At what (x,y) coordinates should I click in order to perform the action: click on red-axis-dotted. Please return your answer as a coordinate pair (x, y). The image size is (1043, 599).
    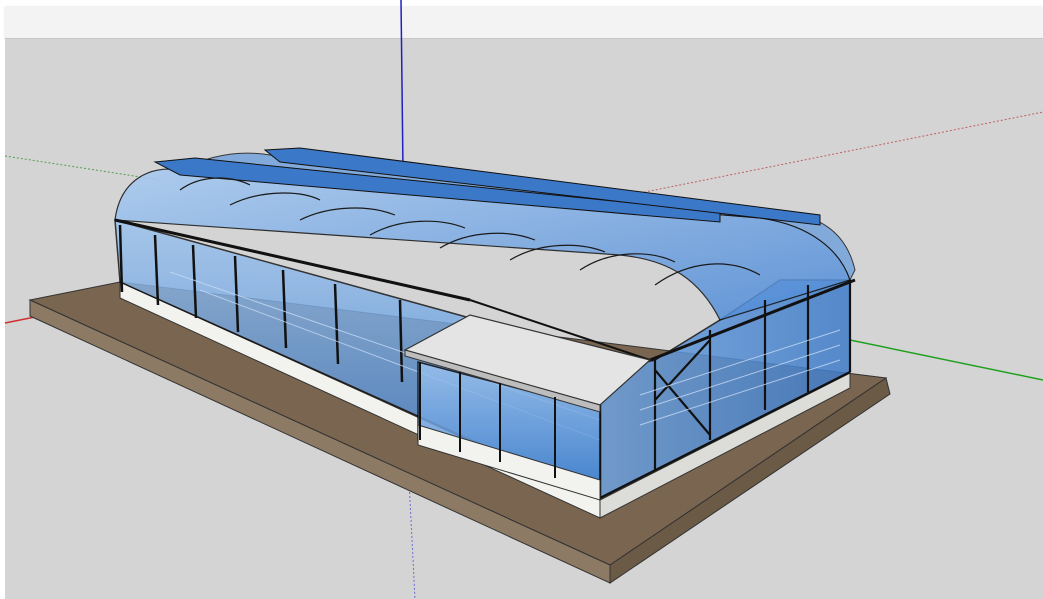
    Looking at the image, I should click on (841, 152).